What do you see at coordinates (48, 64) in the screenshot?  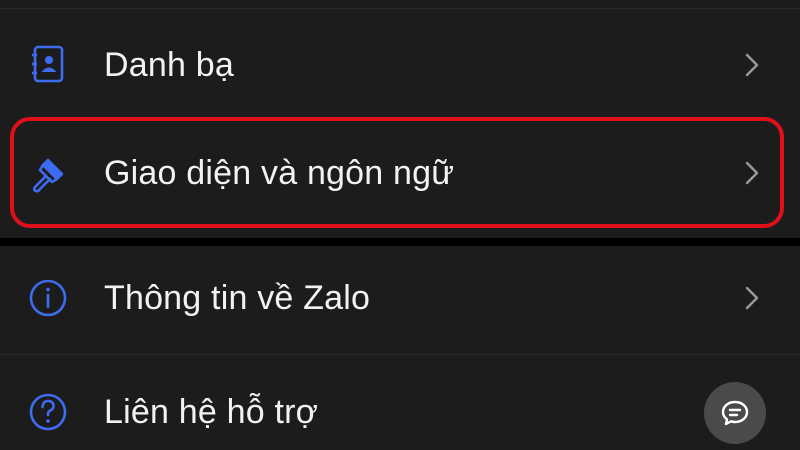 I see `contacts-book-icon` at bounding box center [48, 64].